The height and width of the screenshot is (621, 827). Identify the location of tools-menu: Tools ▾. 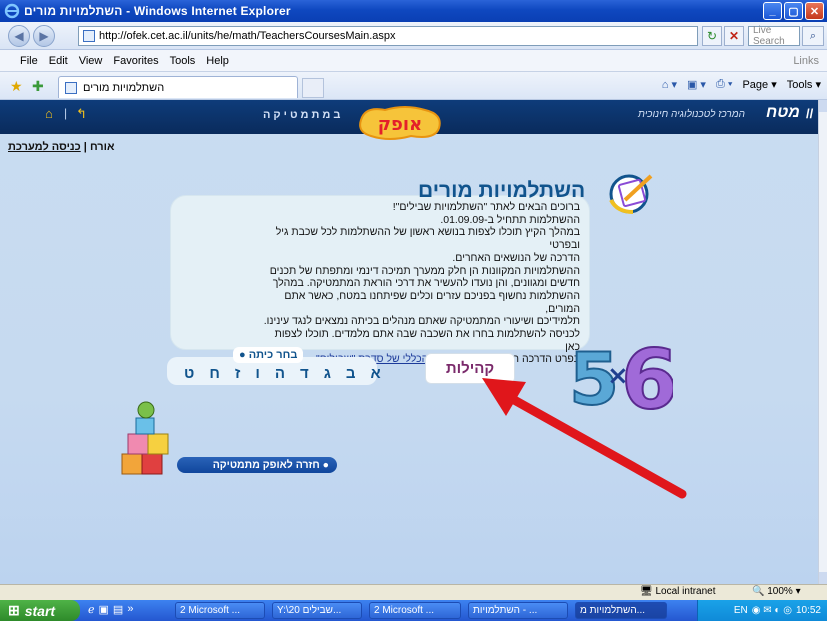
(804, 84).